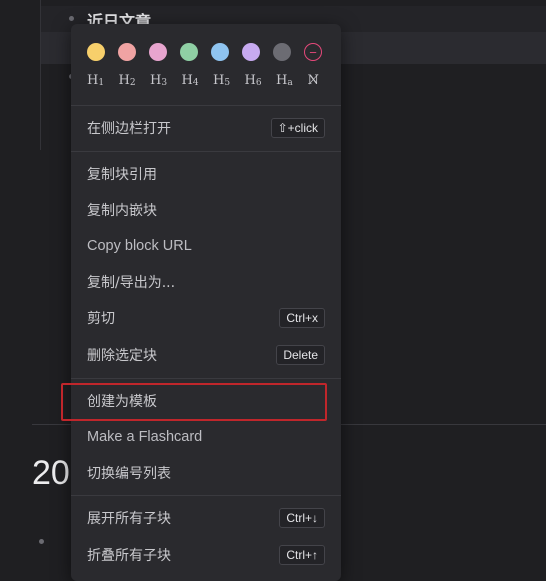 This screenshot has height=581, width=546. What do you see at coordinates (313, 52) in the screenshot?
I see `clear-color-icon: −` at bounding box center [313, 52].